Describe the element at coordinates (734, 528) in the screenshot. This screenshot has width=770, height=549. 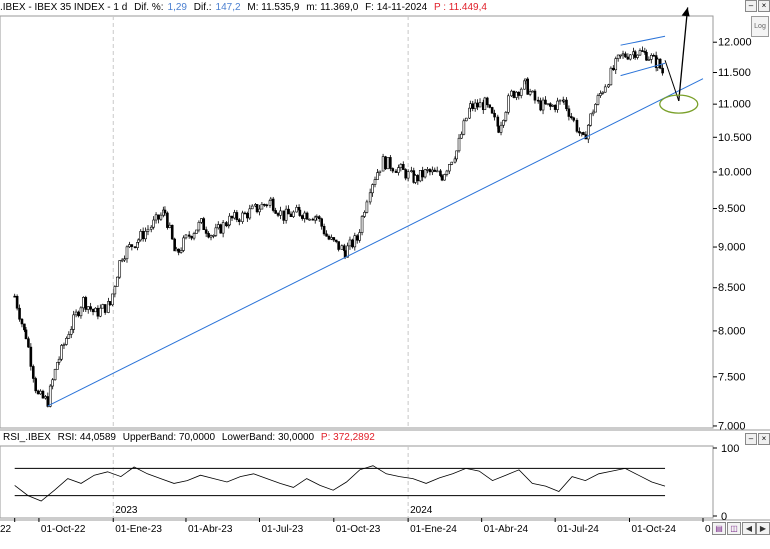
I see `toggle-icon: ◫` at that location.